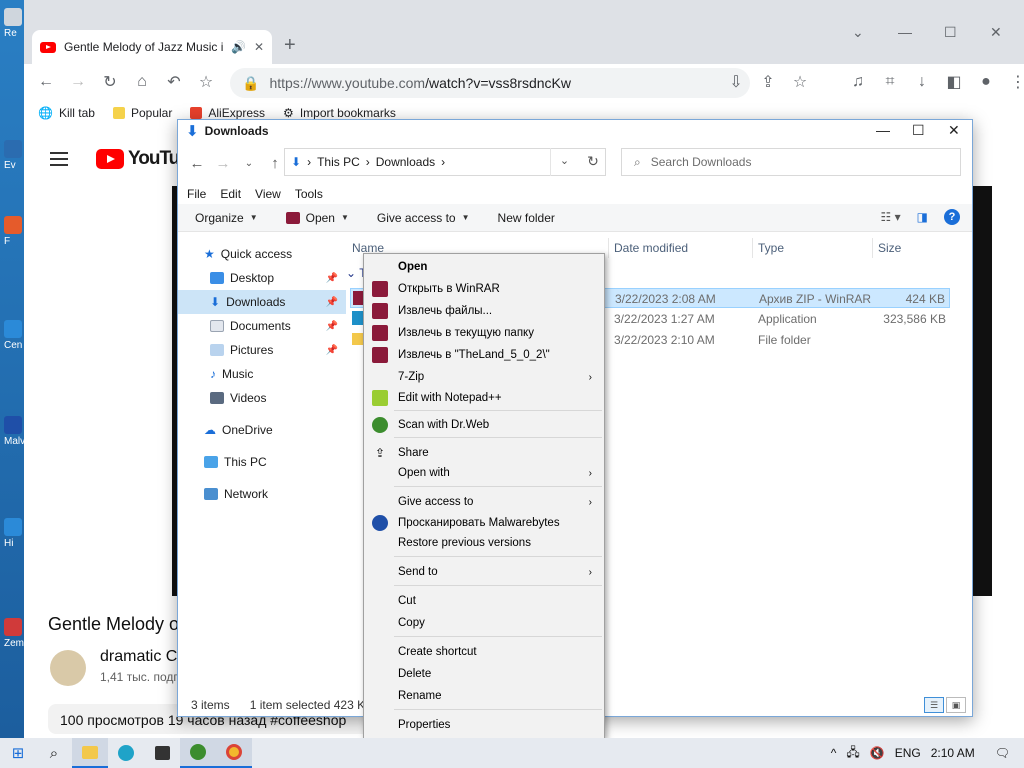  I want to click on desktop-icon-recycle-bin: Re, so click(15, 23).